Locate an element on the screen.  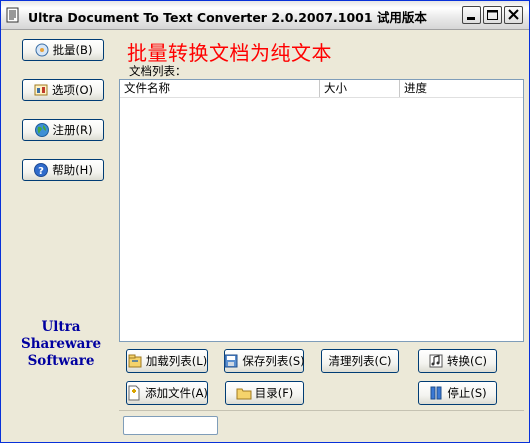
brand-line: Shareware is located at coordinates (61, 344).